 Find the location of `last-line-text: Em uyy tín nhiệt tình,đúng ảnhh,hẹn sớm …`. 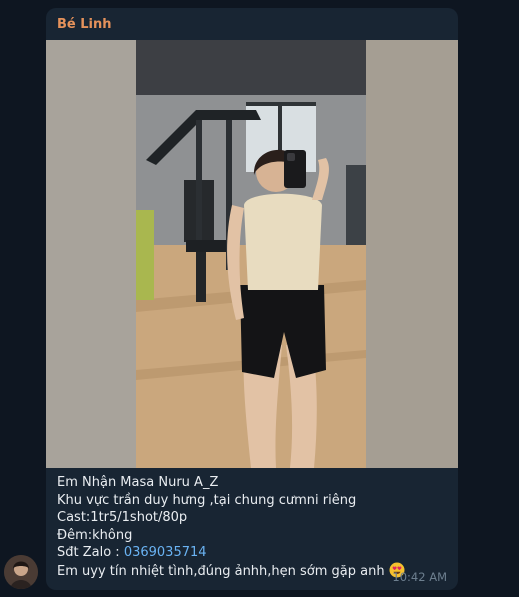

last-line-text: Em uyy tín nhiệt tình,đúng ảnhh,hẹn sớm … is located at coordinates (221, 571).